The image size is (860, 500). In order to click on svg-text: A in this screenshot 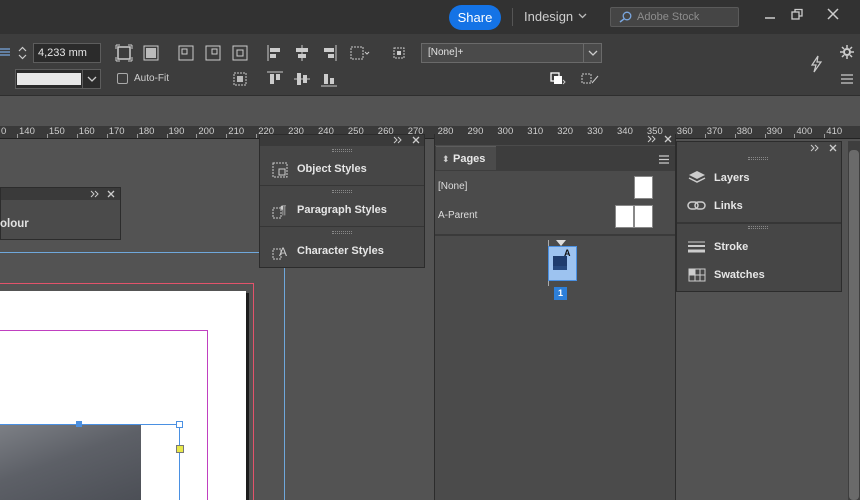, I will do `click(283, 252)`.